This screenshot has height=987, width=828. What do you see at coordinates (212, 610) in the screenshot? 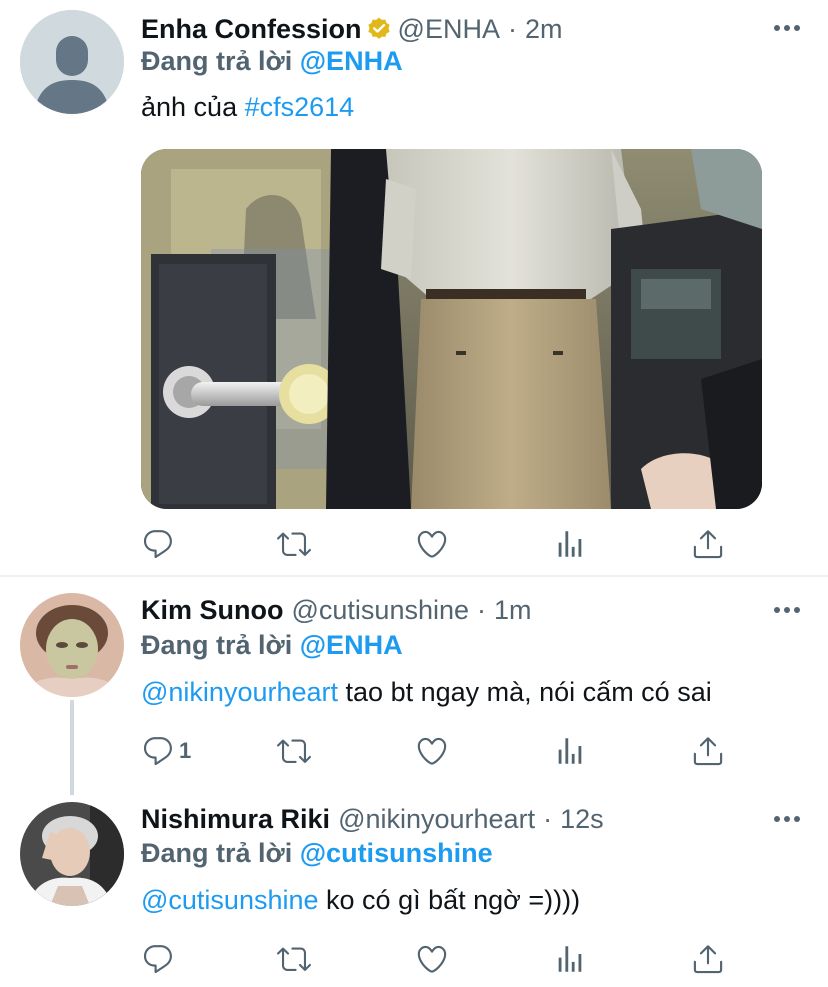
I see `display-name: Kim Sunoo` at bounding box center [212, 610].